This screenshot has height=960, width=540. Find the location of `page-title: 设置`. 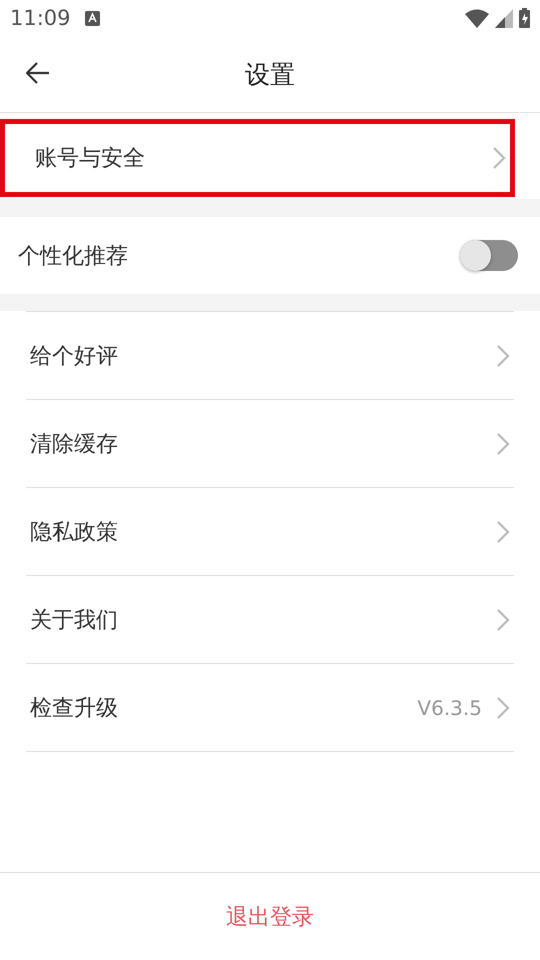

page-title: 设置 is located at coordinates (270, 74).